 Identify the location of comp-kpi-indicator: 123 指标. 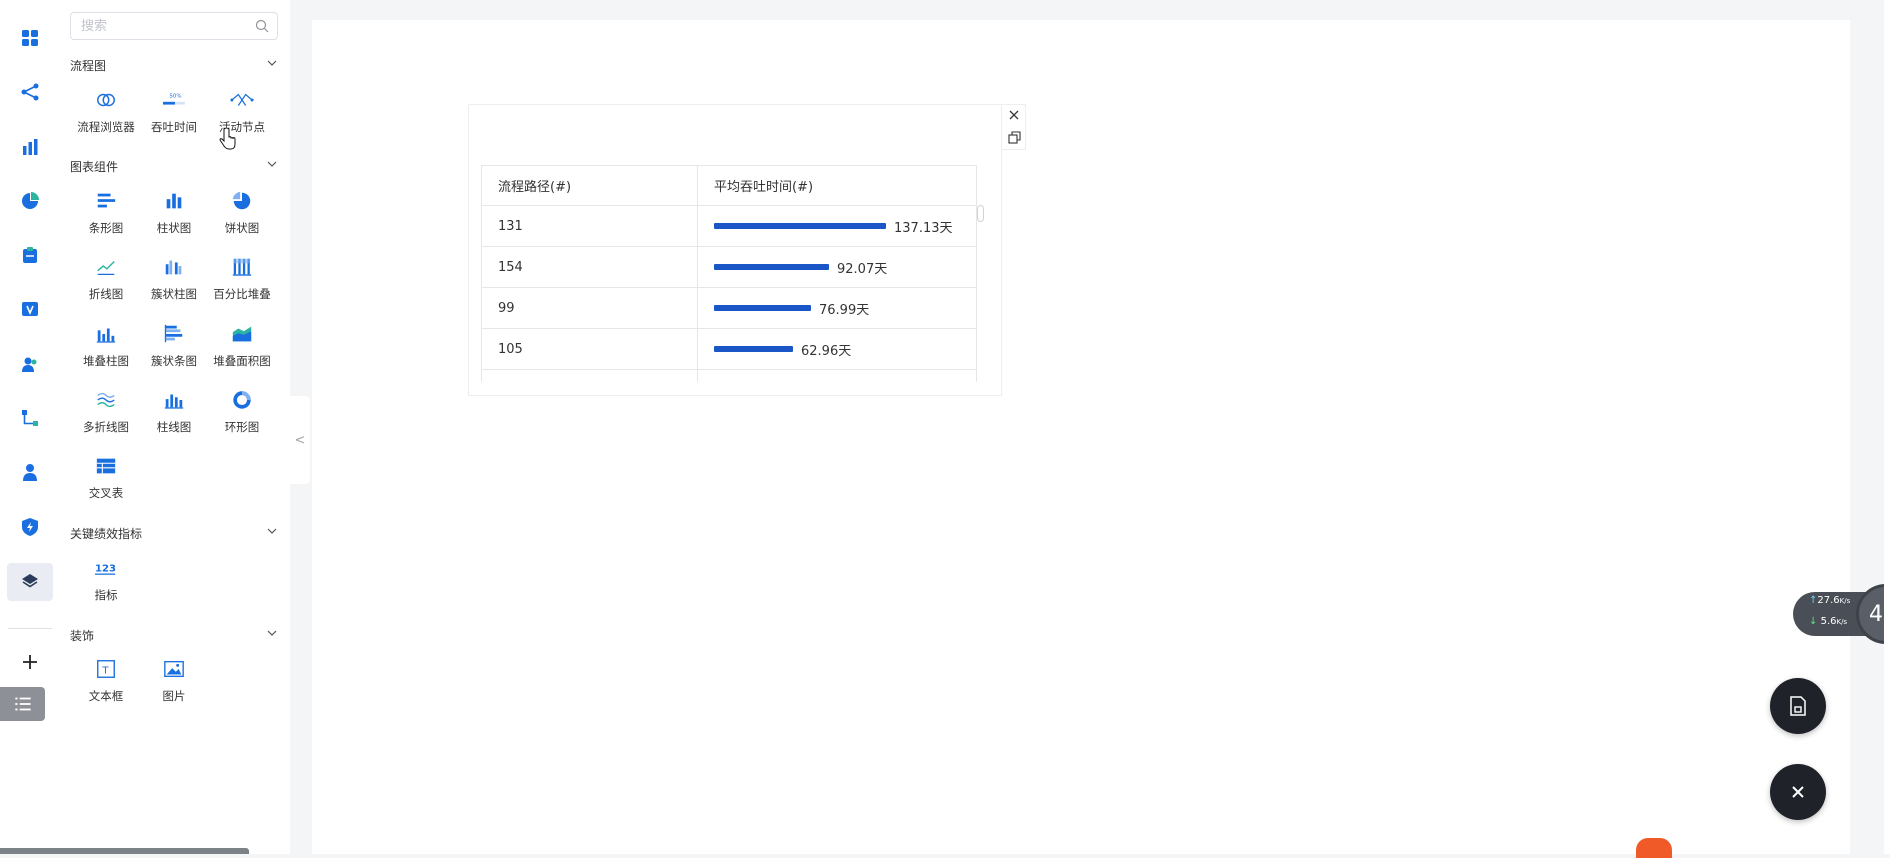
(106, 581).